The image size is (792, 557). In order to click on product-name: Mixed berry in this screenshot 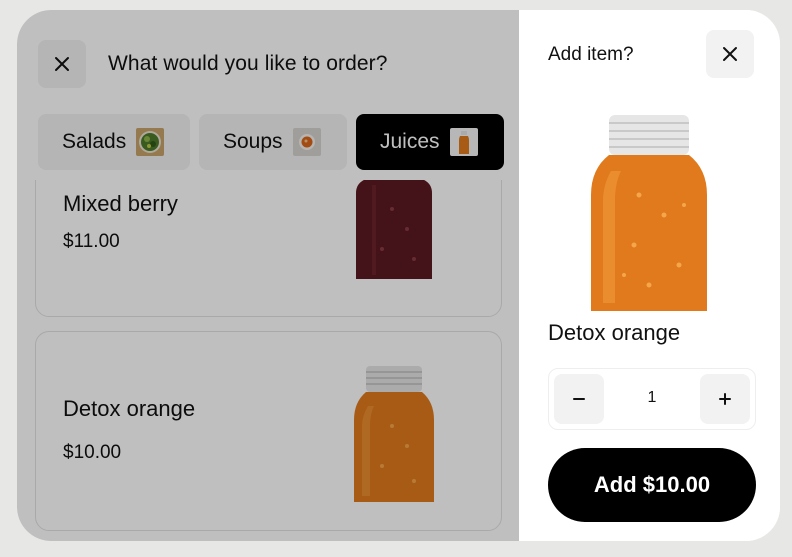, I will do `click(120, 203)`.